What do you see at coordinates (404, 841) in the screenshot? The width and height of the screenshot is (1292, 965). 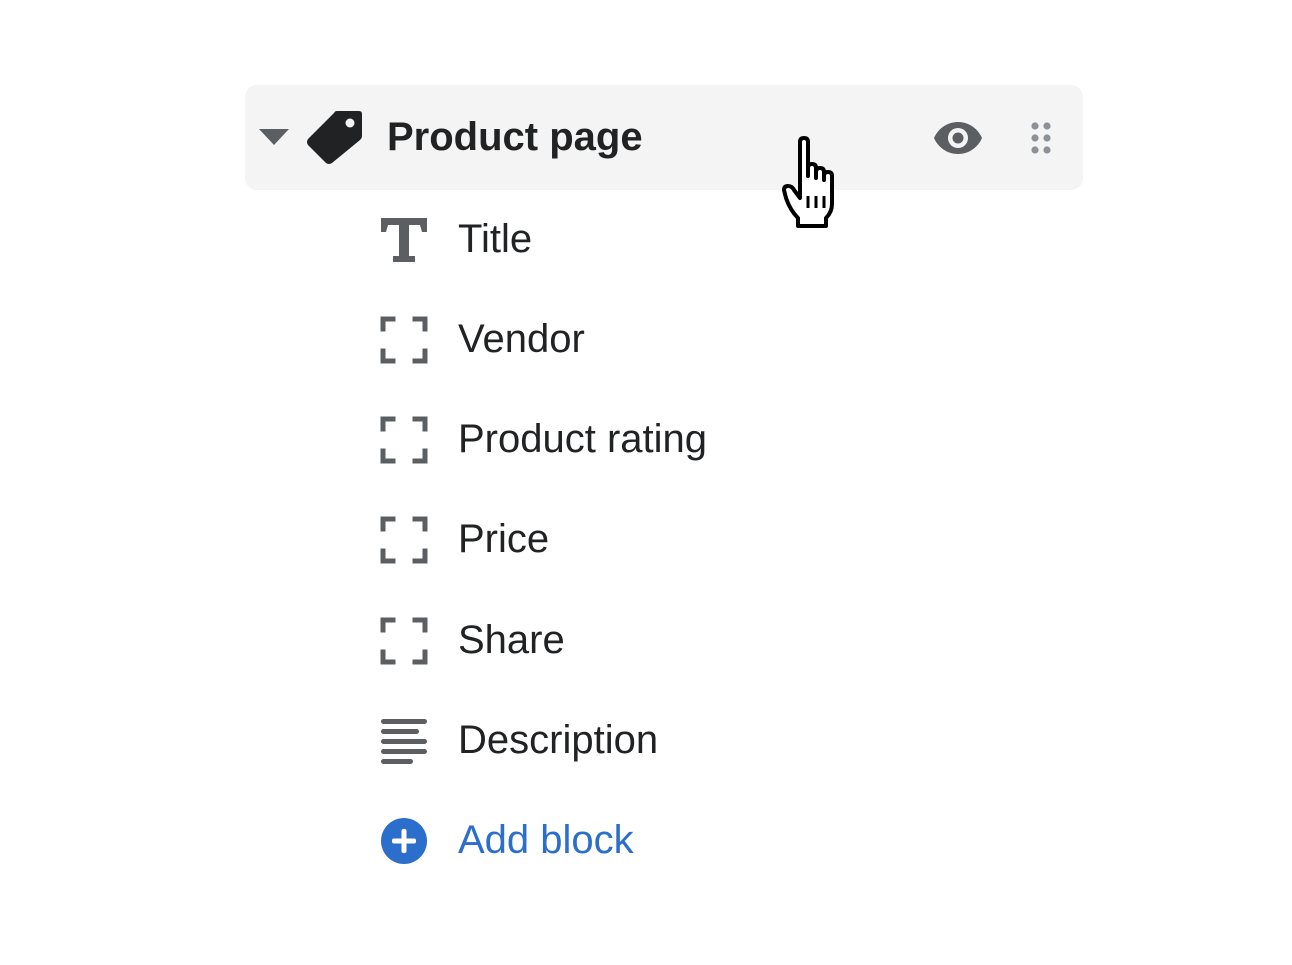 I see `circle-plus-icon` at bounding box center [404, 841].